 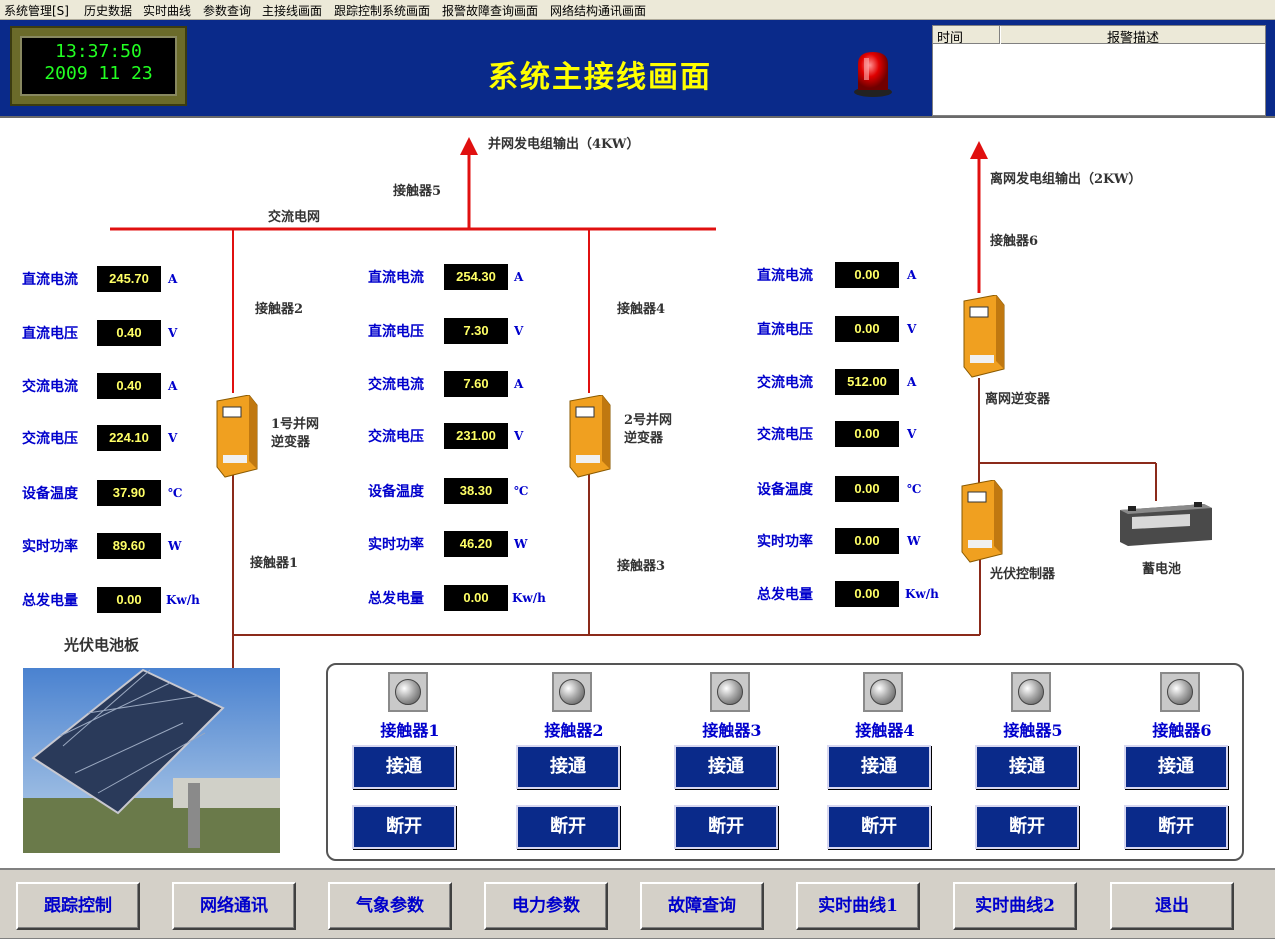 I want to click on contactor4-label: 接触器4, so click(x=641, y=309).